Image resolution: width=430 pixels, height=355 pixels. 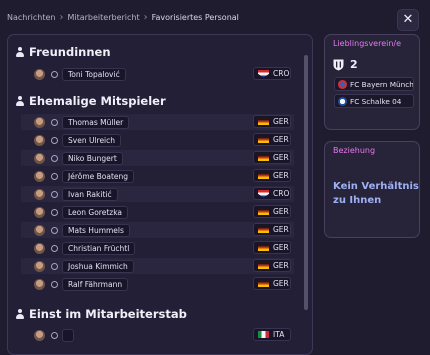 What do you see at coordinates (99, 248) in the screenshot?
I see `person-name: Christian Früchtl` at bounding box center [99, 248].